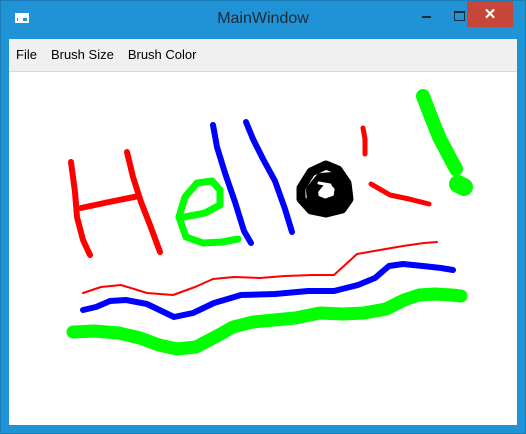 The image size is (526, 434). Describe the element at coordinates (110, 202) in the screenshot. I see `ink-stroke-h-bar` at that location.